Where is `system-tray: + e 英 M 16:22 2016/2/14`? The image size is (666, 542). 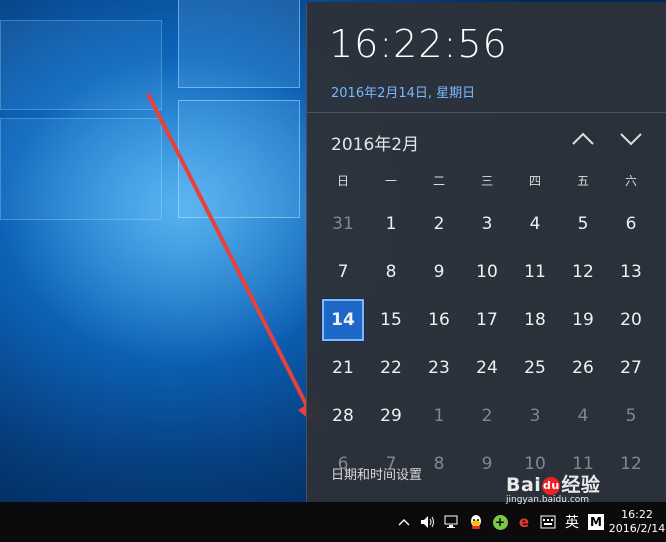
system-tray: + e 英 M 16:22 2016/2/14 is located at coordinates (529, 522).